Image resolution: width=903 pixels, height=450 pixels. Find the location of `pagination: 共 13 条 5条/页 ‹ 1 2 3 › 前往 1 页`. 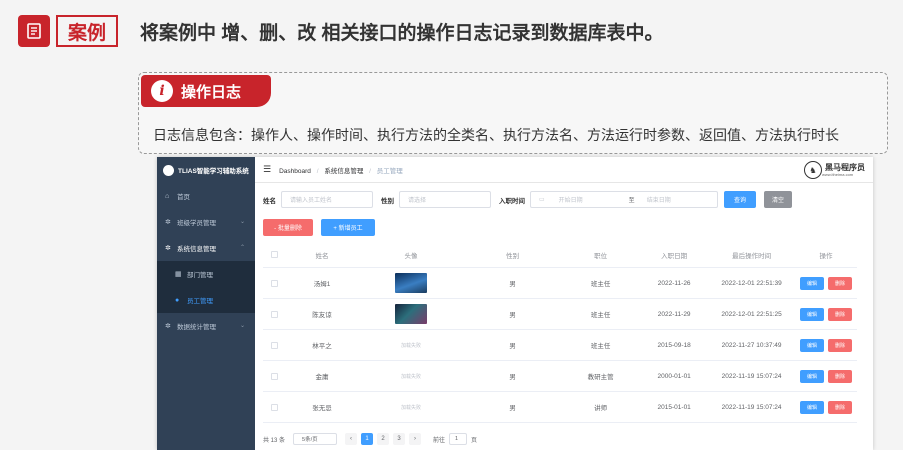

pagination: 共 13 条 5条/页 ‹ 1 2 3 › 前往 1 页 is located at coordinates (370, 439).